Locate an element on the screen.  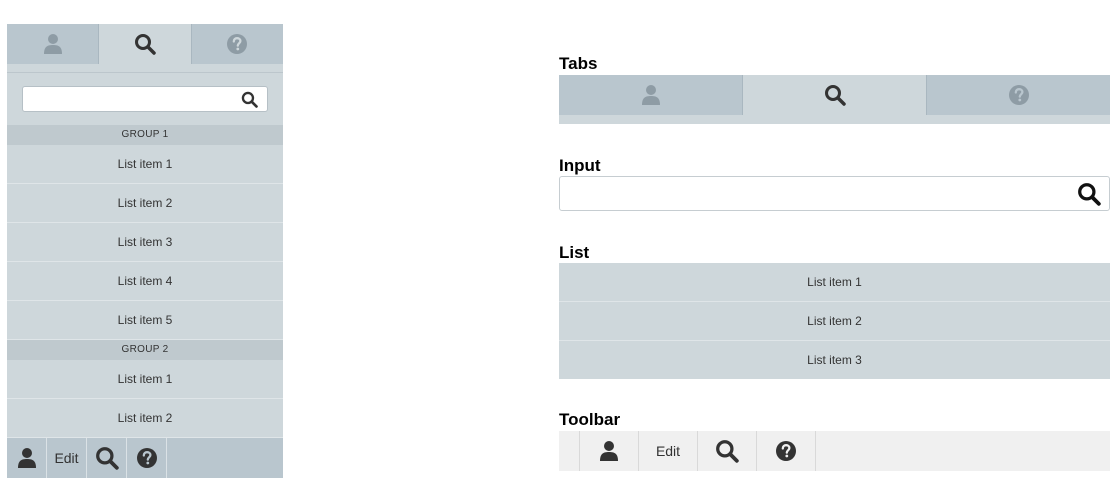
toolbar-spacer is located at coordinates (569, 451).